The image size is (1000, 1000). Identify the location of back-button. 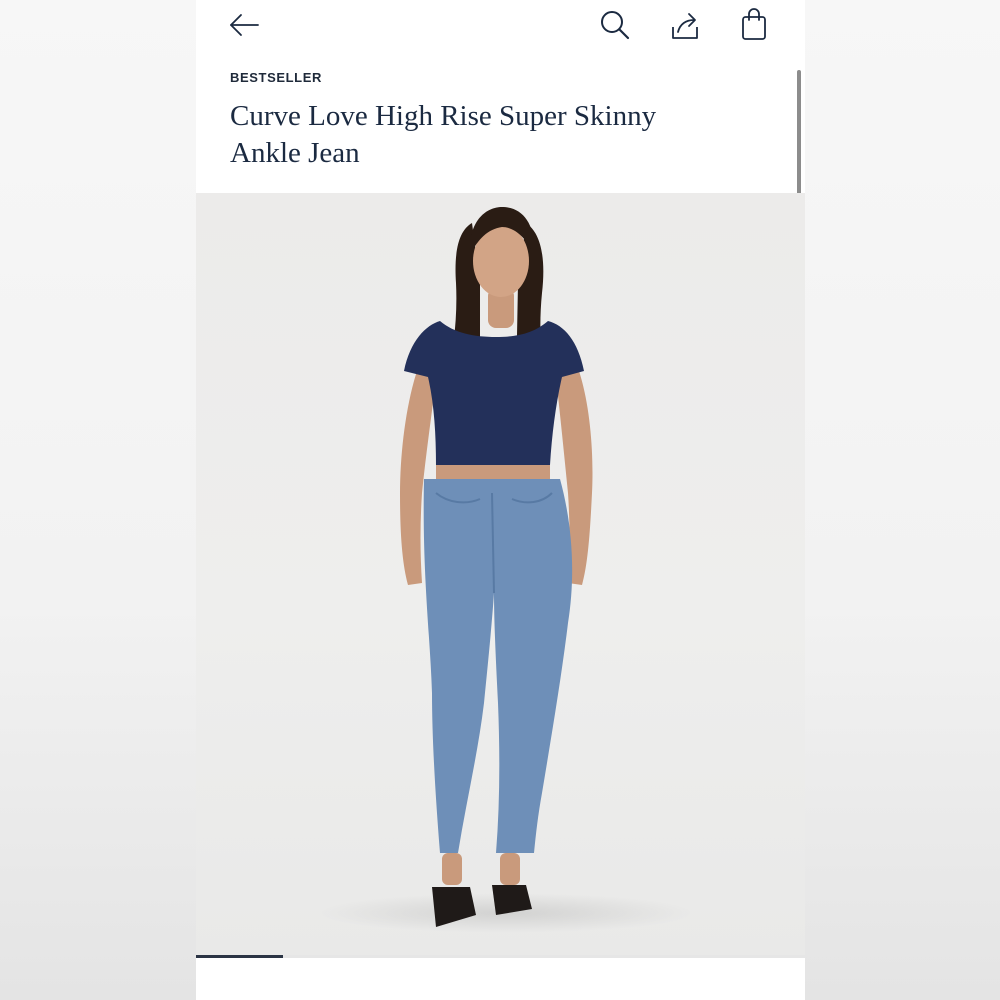
(244, 25).